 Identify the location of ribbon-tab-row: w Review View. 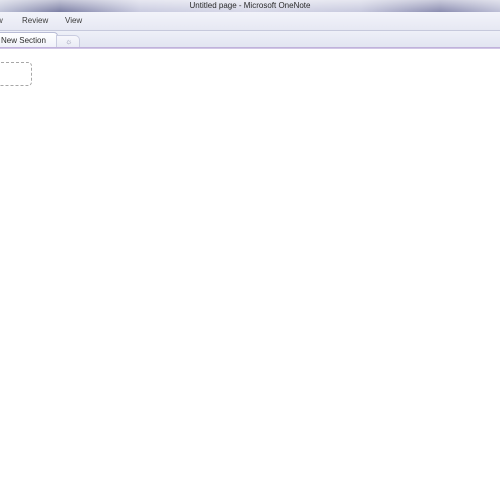
(250, 21).